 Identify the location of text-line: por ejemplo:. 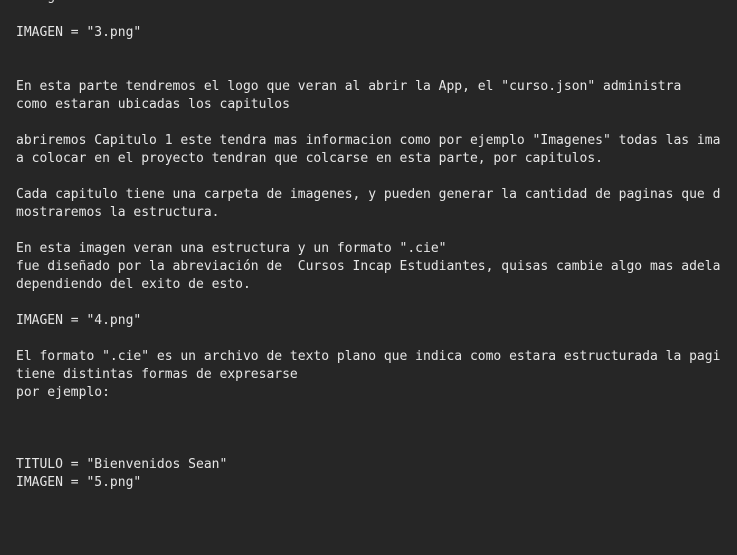
(63, 392).